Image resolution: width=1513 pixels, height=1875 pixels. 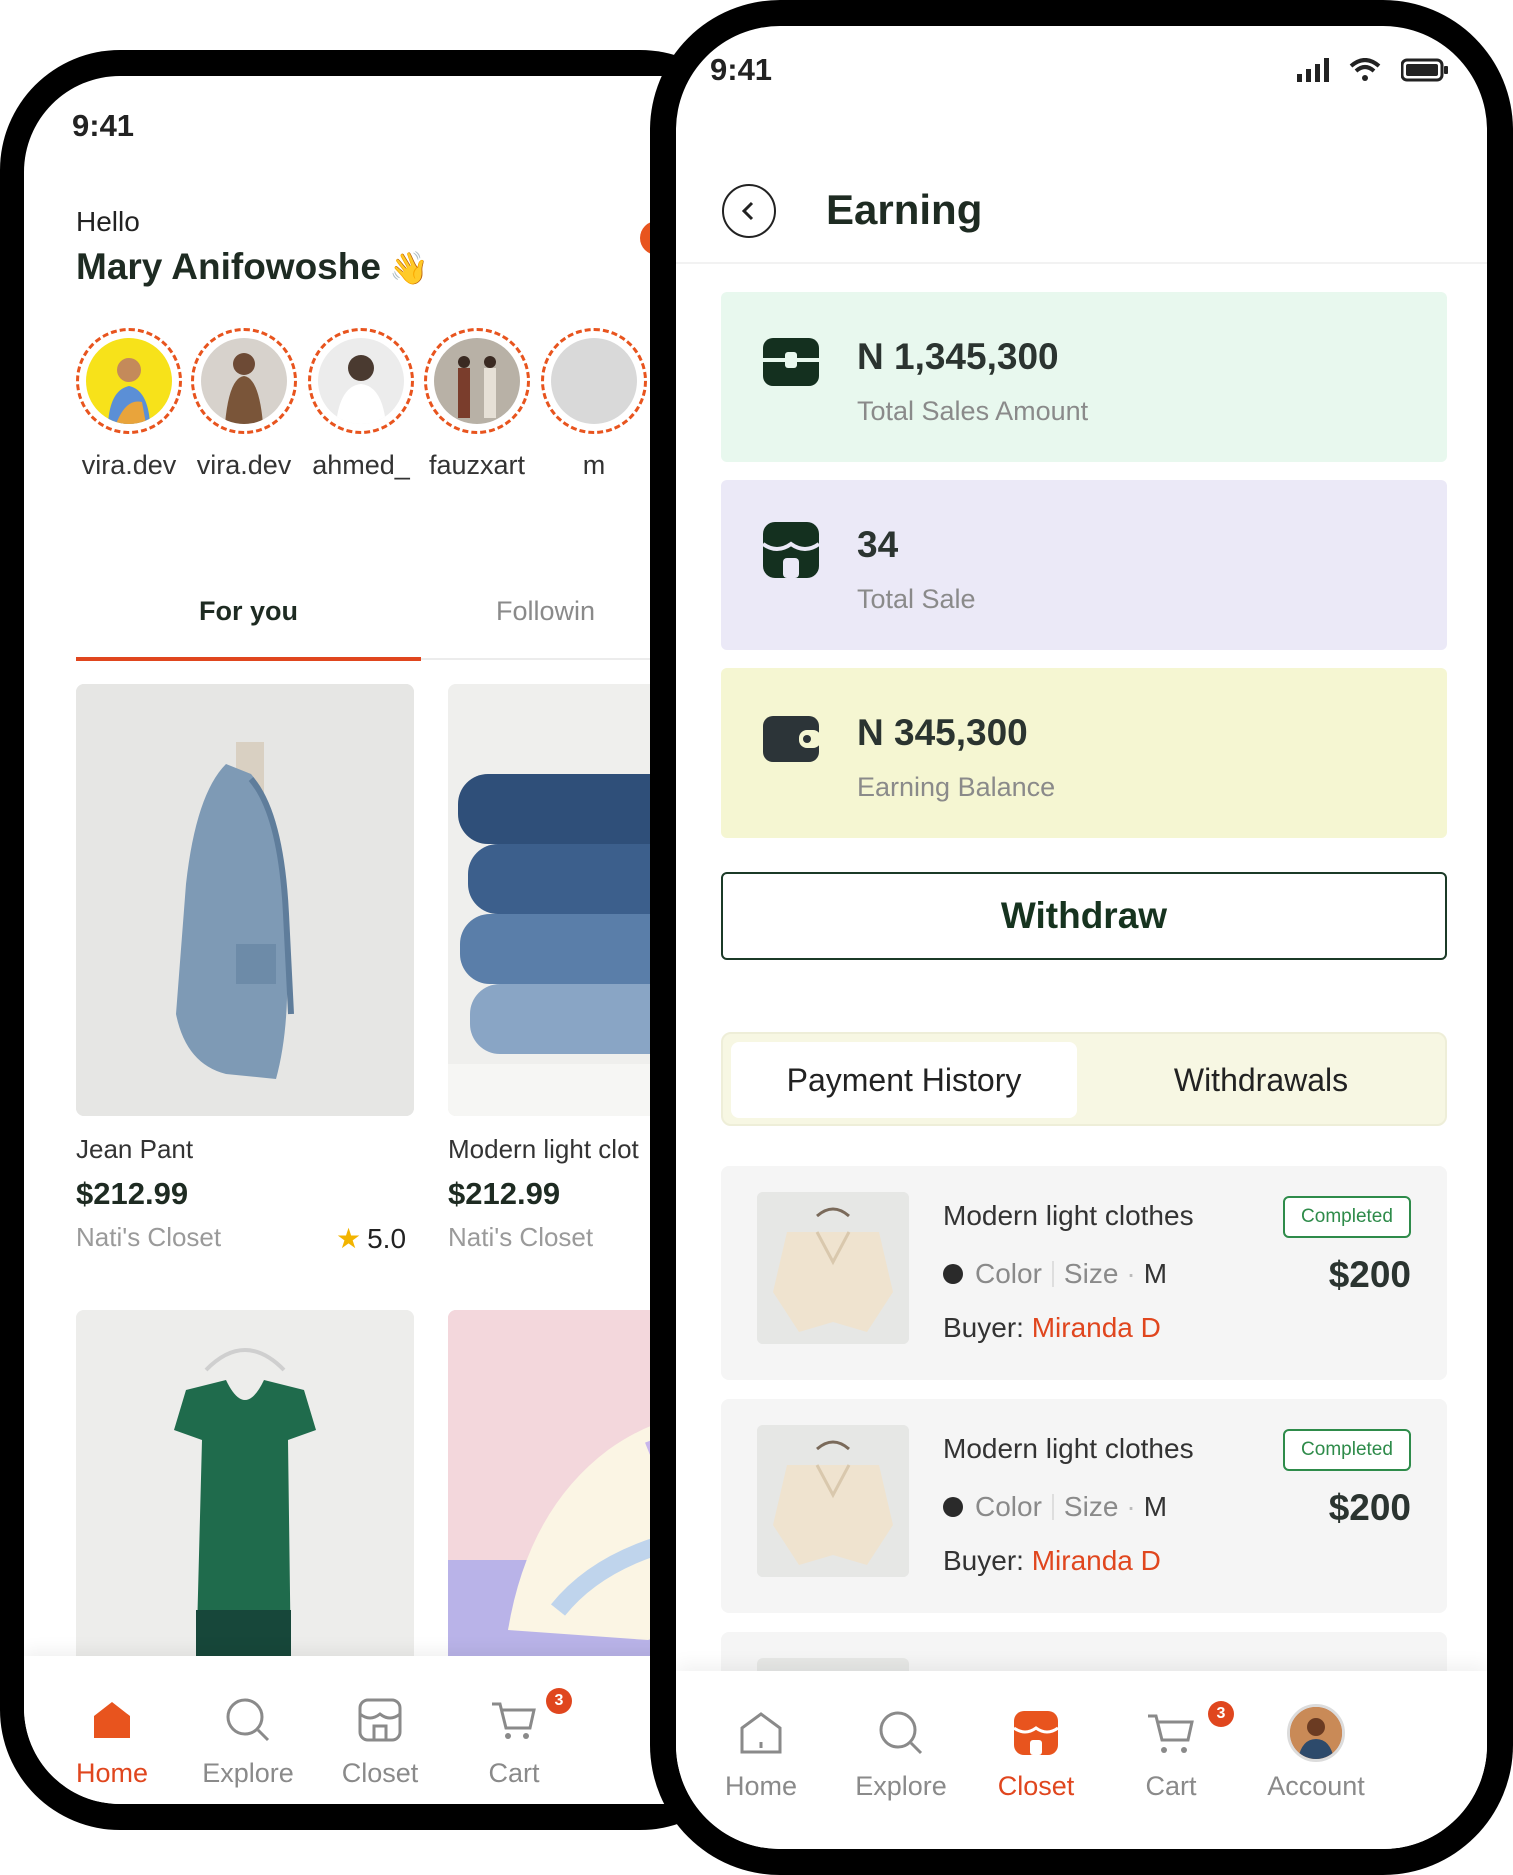 What do you see at coordinates (833, 1501) in the screenshot?
I see `product-thumbnail` at bounding box center [833, 1501].